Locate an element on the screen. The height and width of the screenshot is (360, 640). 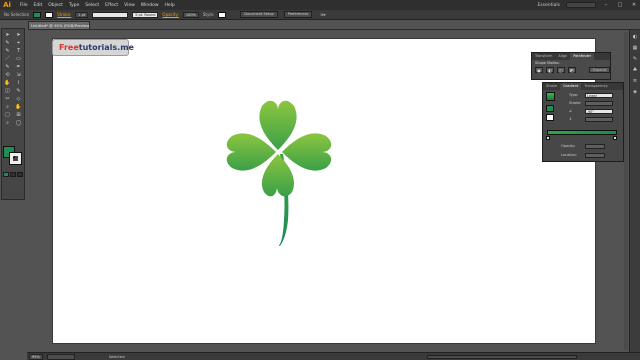
line-tool-icon: ／ is located at coordinates (7, 59).